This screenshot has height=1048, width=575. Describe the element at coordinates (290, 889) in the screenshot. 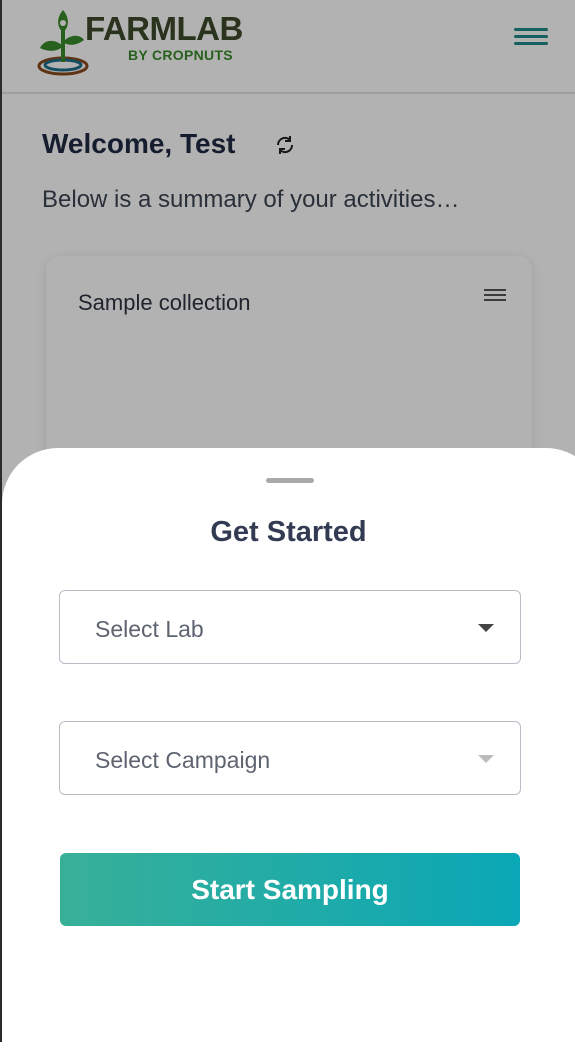

I see `start-sampling-button: Start Sampling` at that location.